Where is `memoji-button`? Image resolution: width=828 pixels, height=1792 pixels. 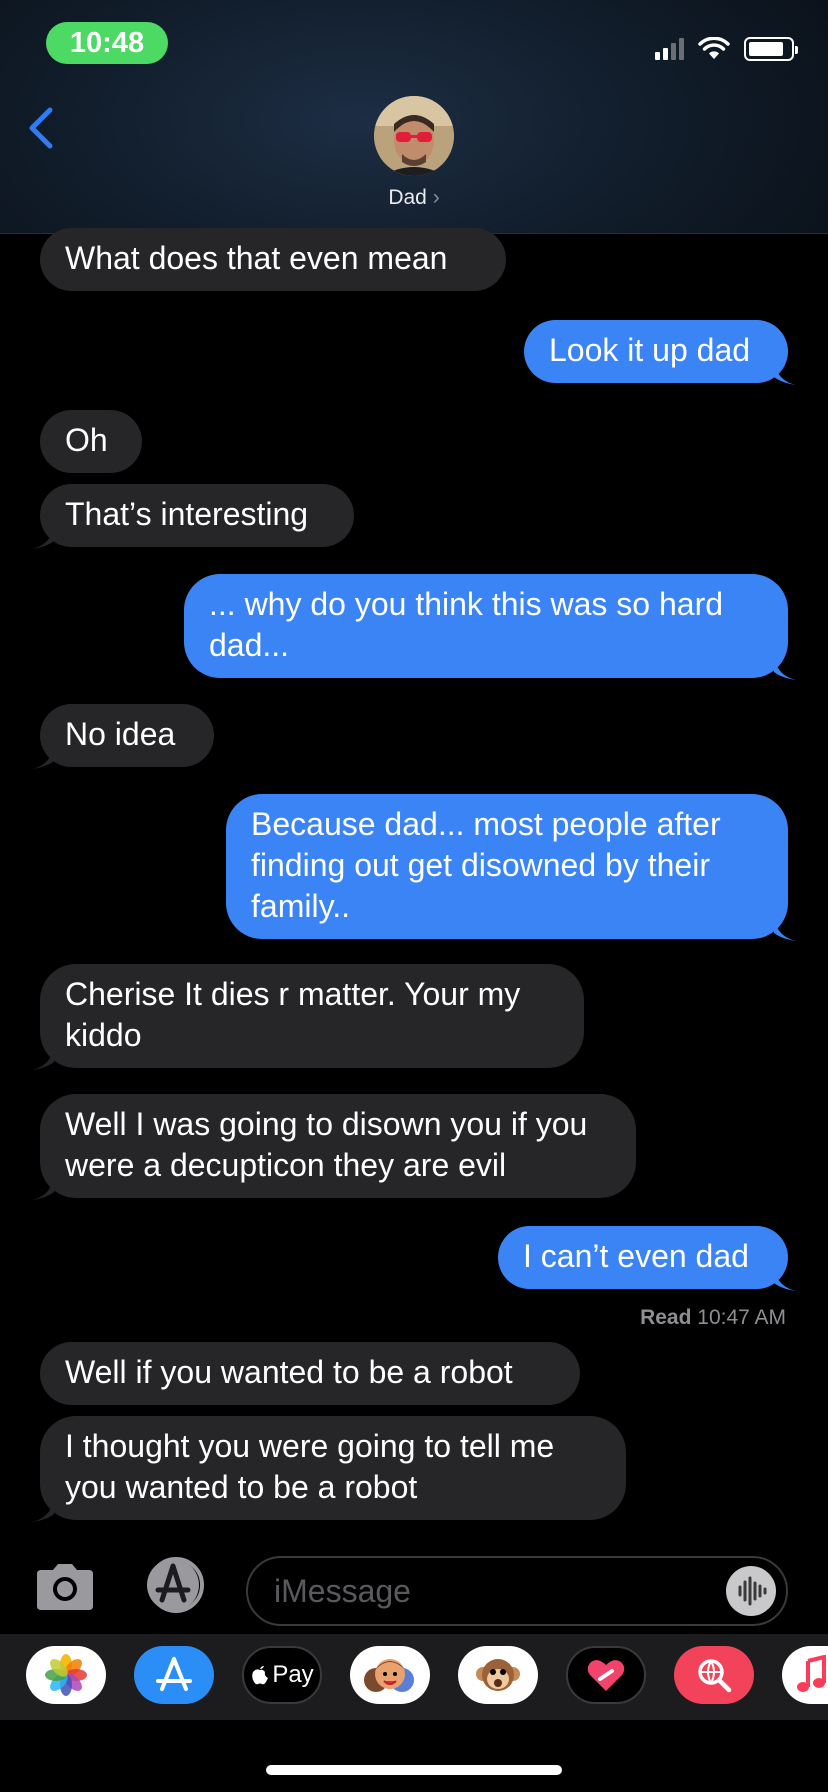
memoji-button is located at coordinates (390, 1675).